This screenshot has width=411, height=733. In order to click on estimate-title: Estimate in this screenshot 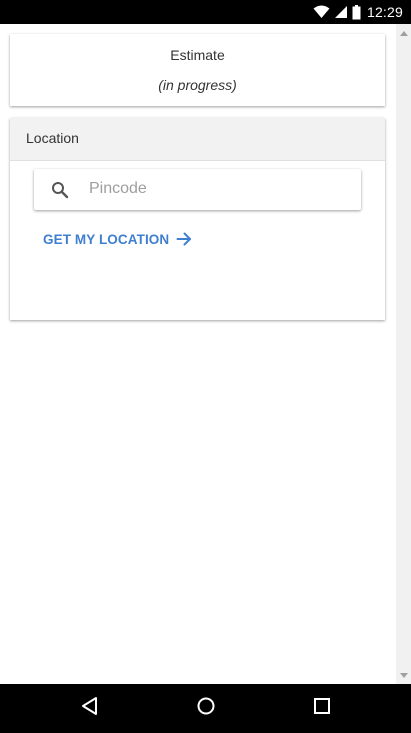, I will do `click(197, 55)`.